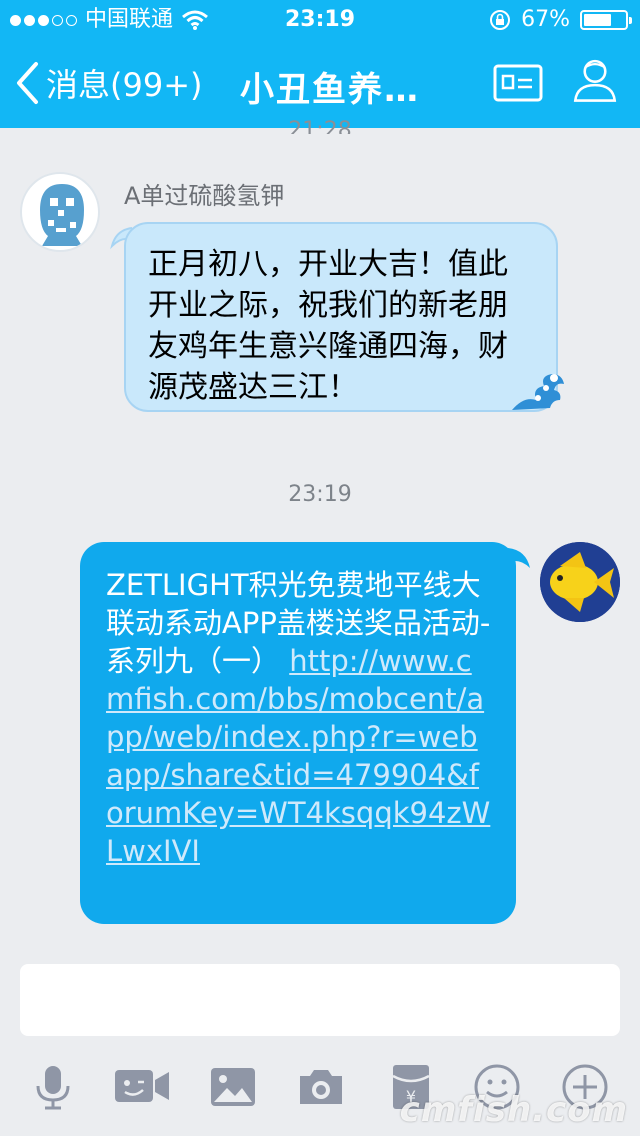  Describe the element at coordinates (606, 20) in the screenshot. I see `battery-icon` at that location.